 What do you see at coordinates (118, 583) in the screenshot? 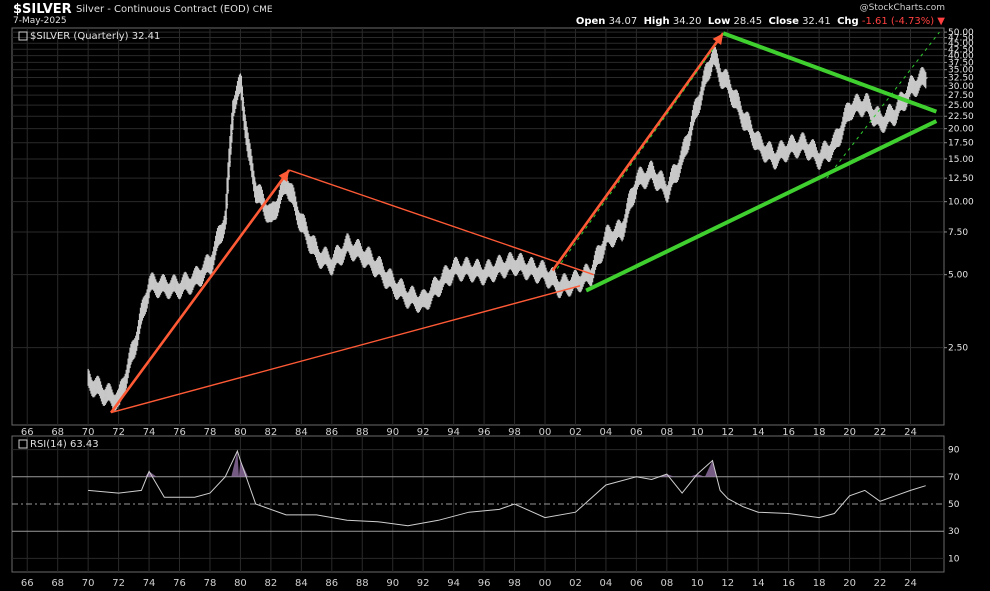
I see `rsi-x-tick-label: 72` at bounding box center [118, 583].